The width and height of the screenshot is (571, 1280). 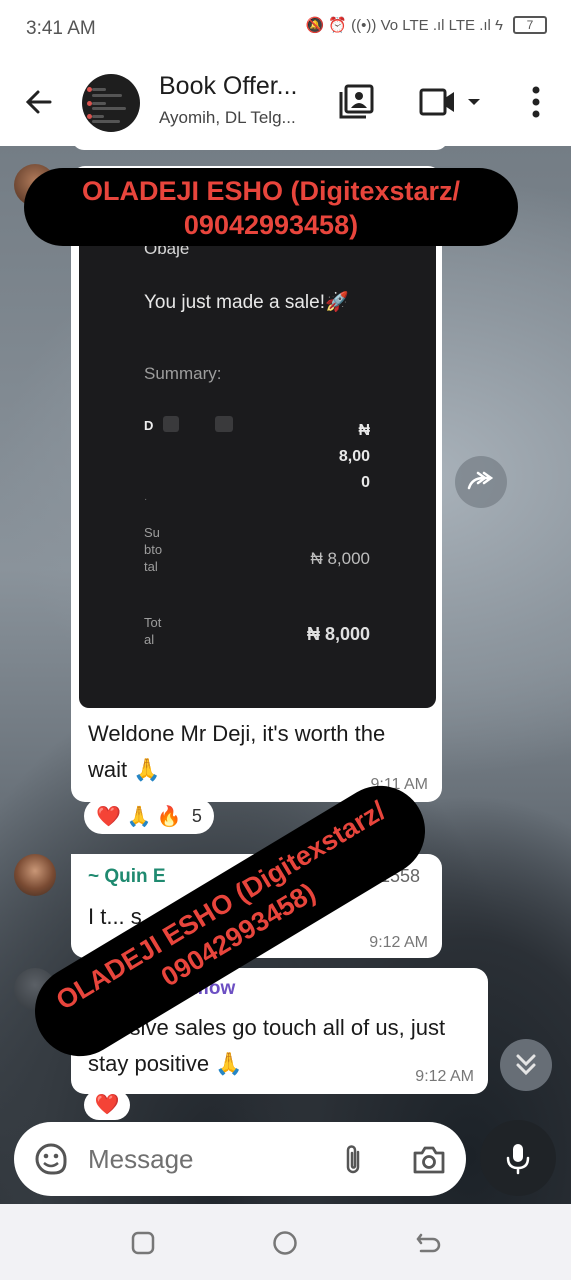 What do you see at coordinates (111, 103) in the screenshot?
I see `group-avatar` at bounding box center [111, 103].